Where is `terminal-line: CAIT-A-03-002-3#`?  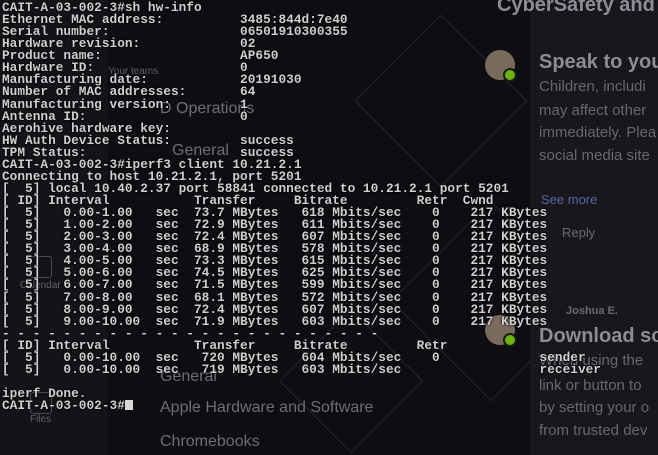 terminal-line: CAIT-A-03-002-3# is located at coordinates (301, 405).